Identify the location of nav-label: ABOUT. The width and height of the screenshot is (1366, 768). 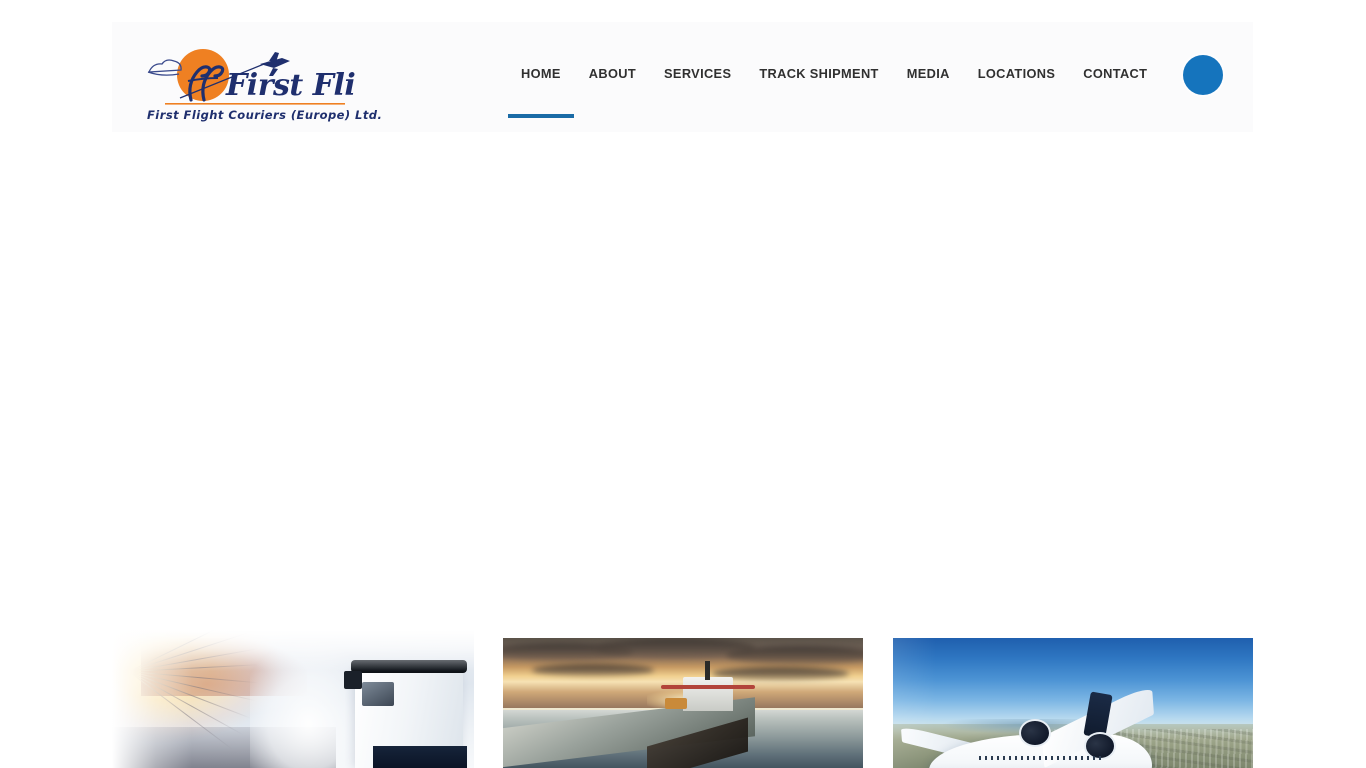
(612, 73).